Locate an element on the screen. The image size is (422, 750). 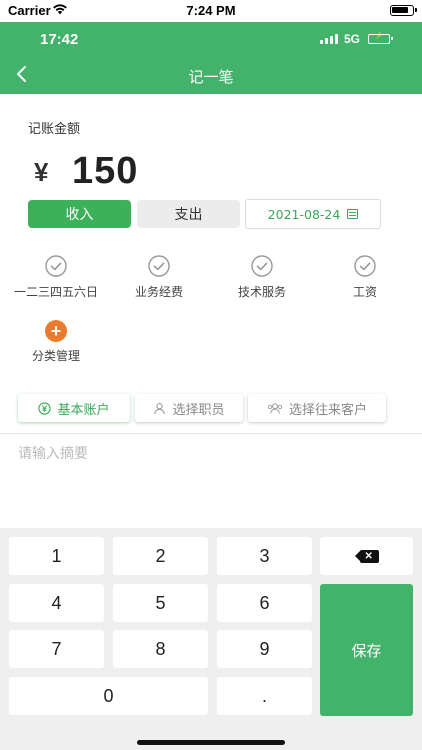
category-label: 业务经费 is located at coordinates (158, 292).